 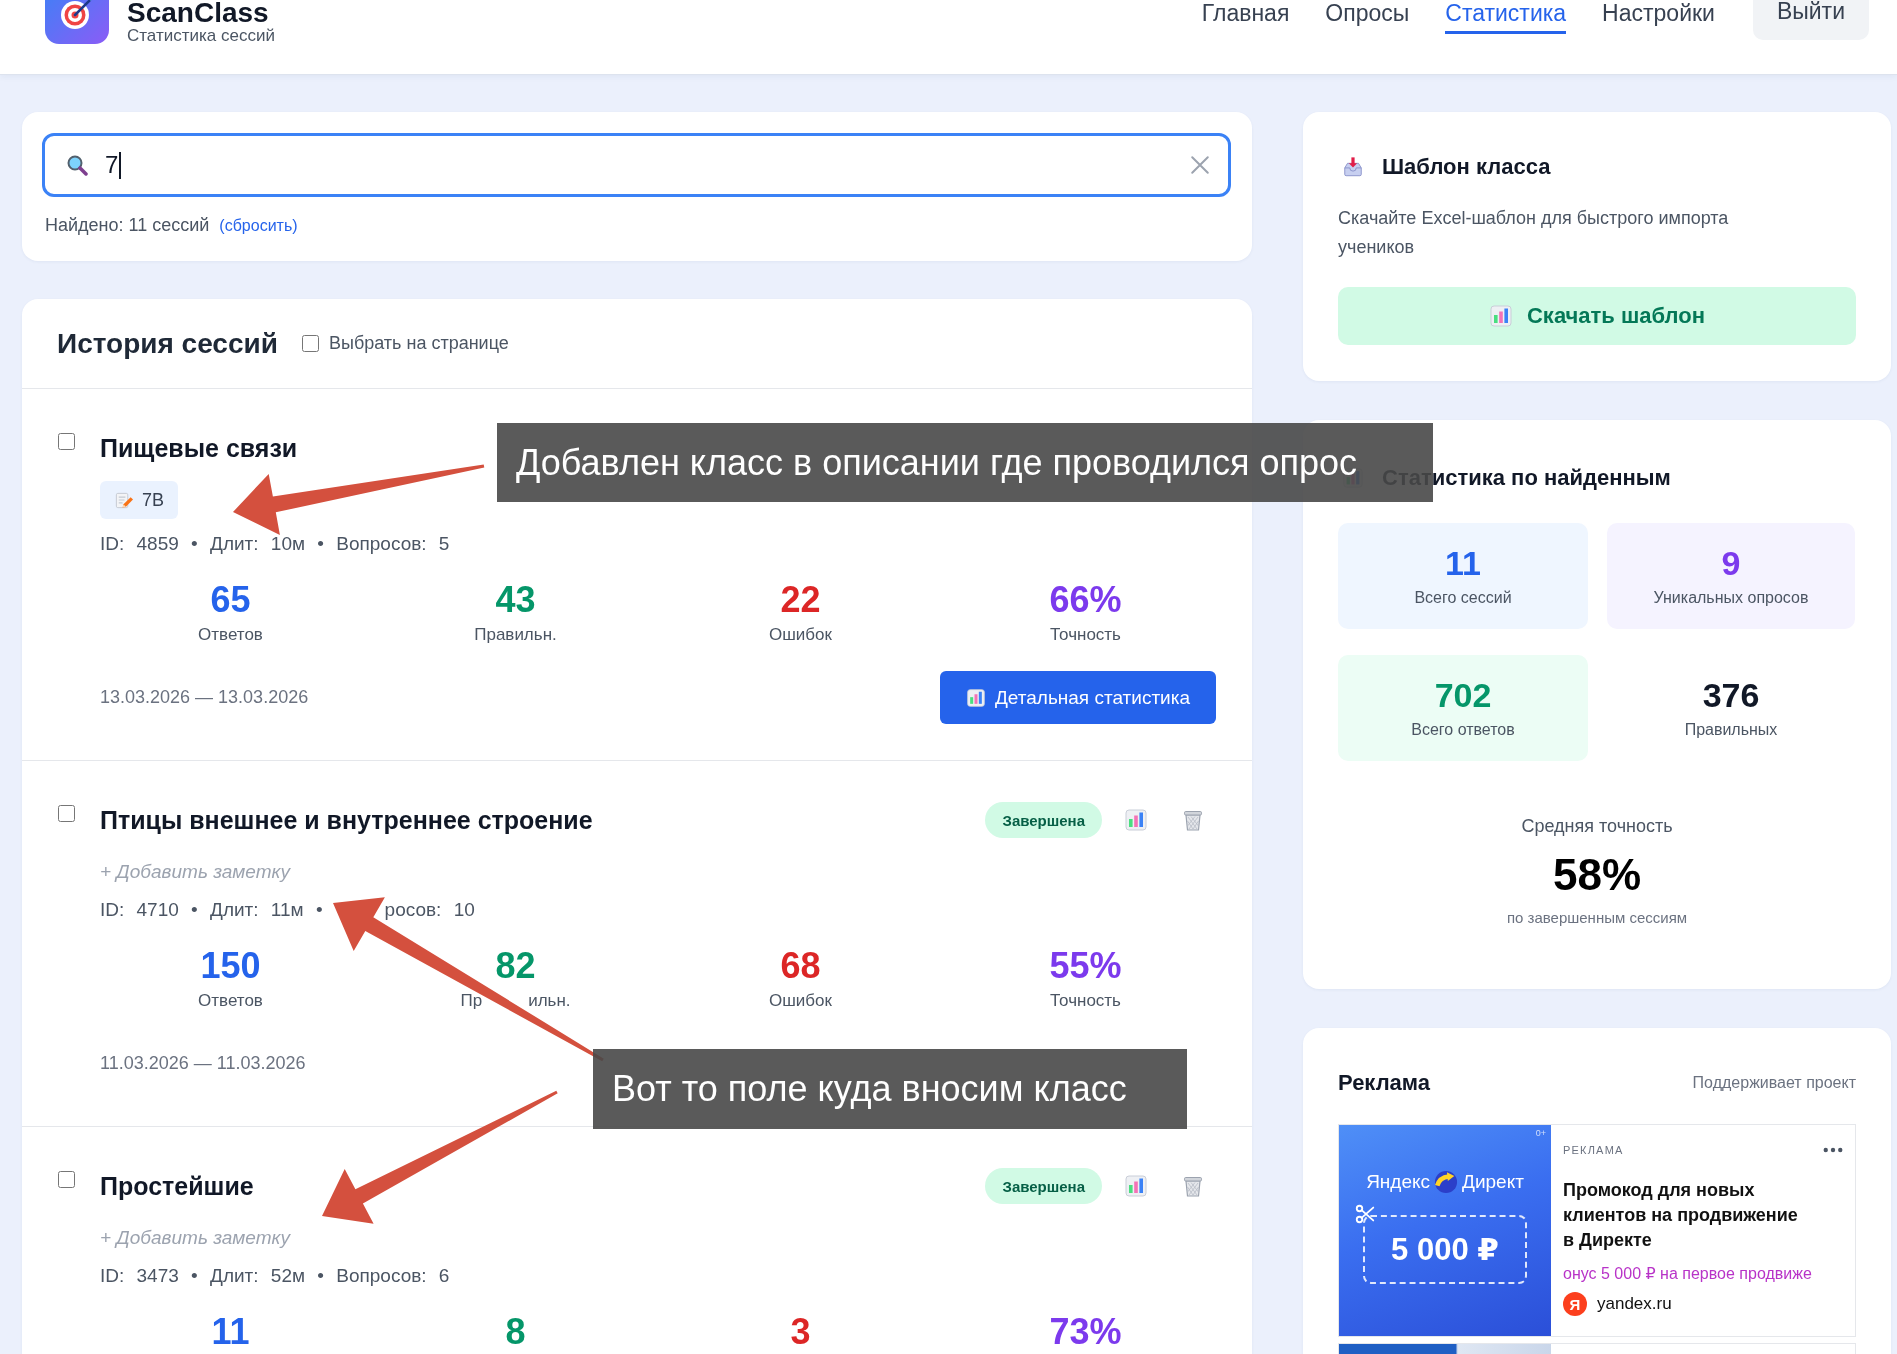 What do you see at coordinates (275, 1276) in the screenshot?
I see `session-meta: ID: 3473 • Длит: 52м • Вопросов: 6` at bounding box center [275, 1276].